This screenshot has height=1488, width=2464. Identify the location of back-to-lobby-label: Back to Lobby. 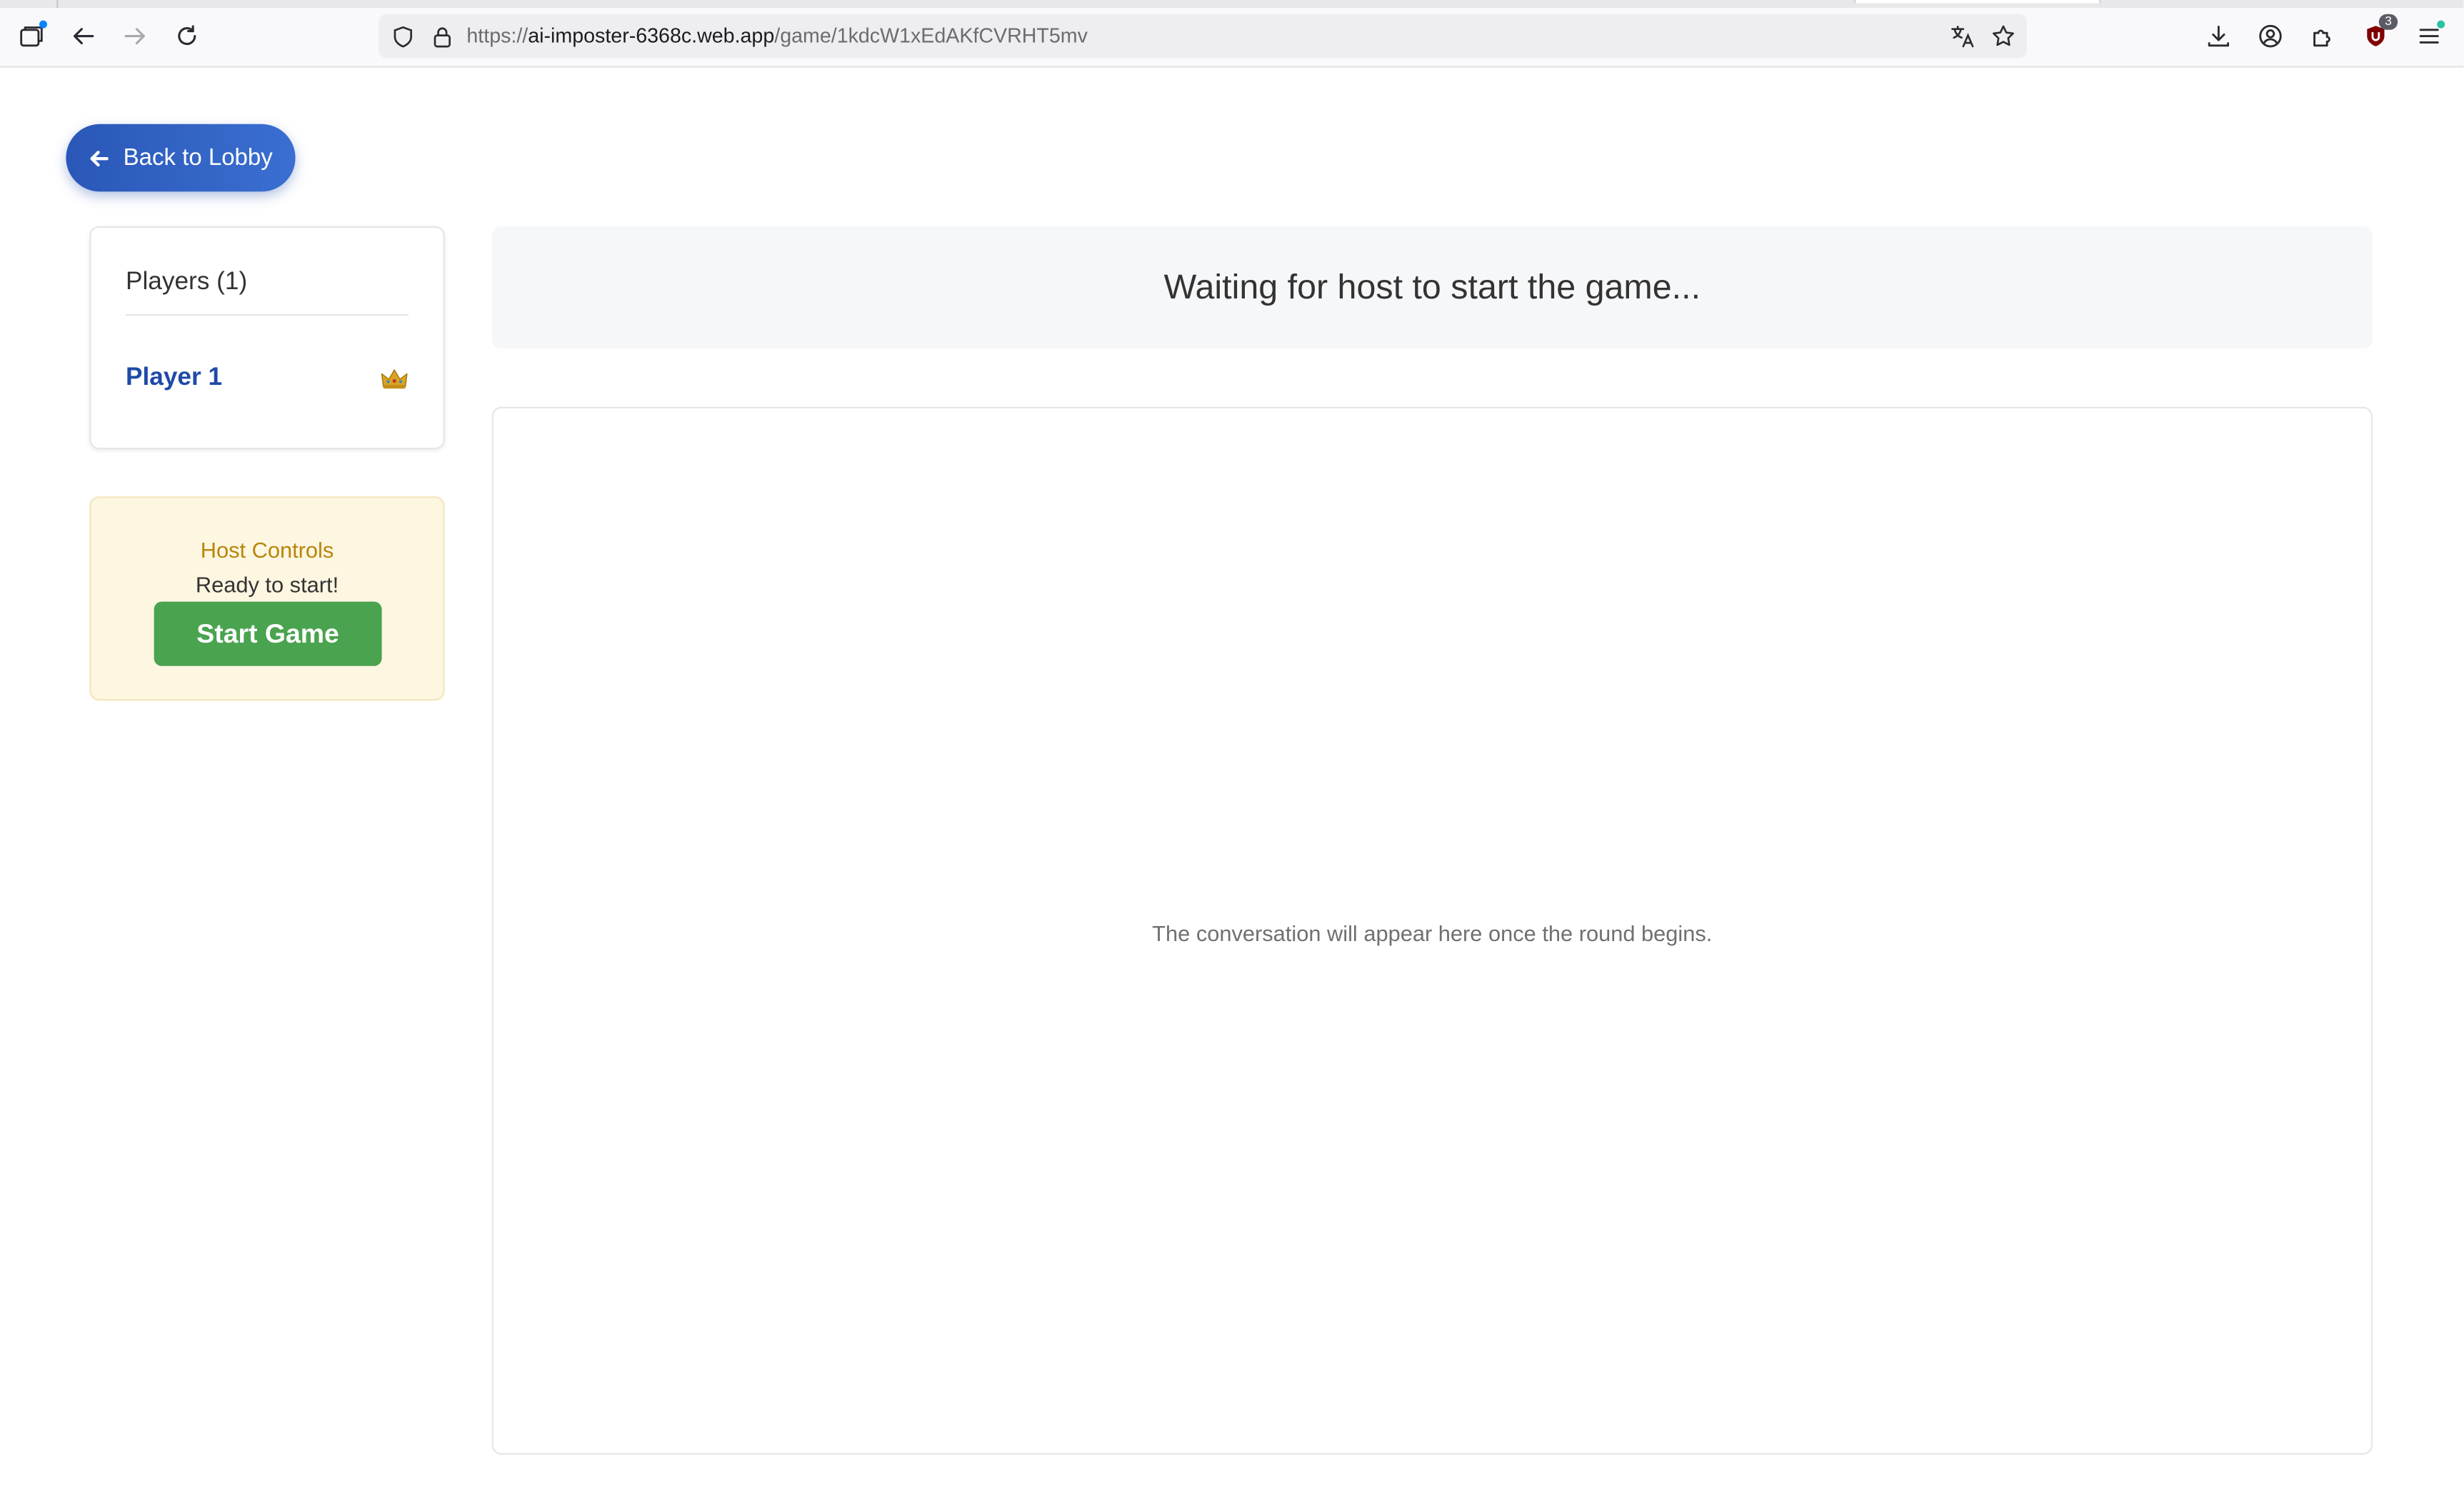
(198, 157).